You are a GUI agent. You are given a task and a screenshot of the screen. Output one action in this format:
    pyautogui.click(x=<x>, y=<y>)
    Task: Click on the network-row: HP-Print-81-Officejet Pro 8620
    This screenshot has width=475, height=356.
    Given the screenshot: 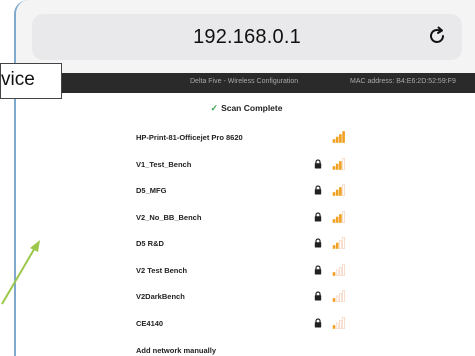 What is the action you would take?
    pyautogui.click(x=256, y=138)
    